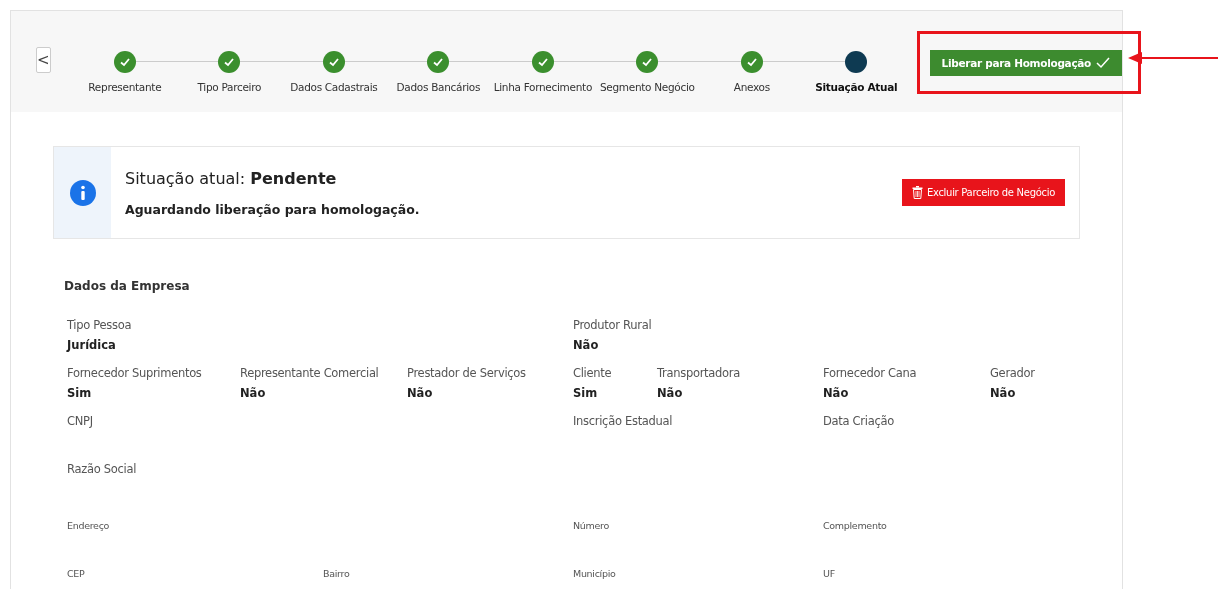  What do you see at coordinates (102, 469) in the screenshot?
I see `field-label: Razão Social` at bounding box center [102, 469].